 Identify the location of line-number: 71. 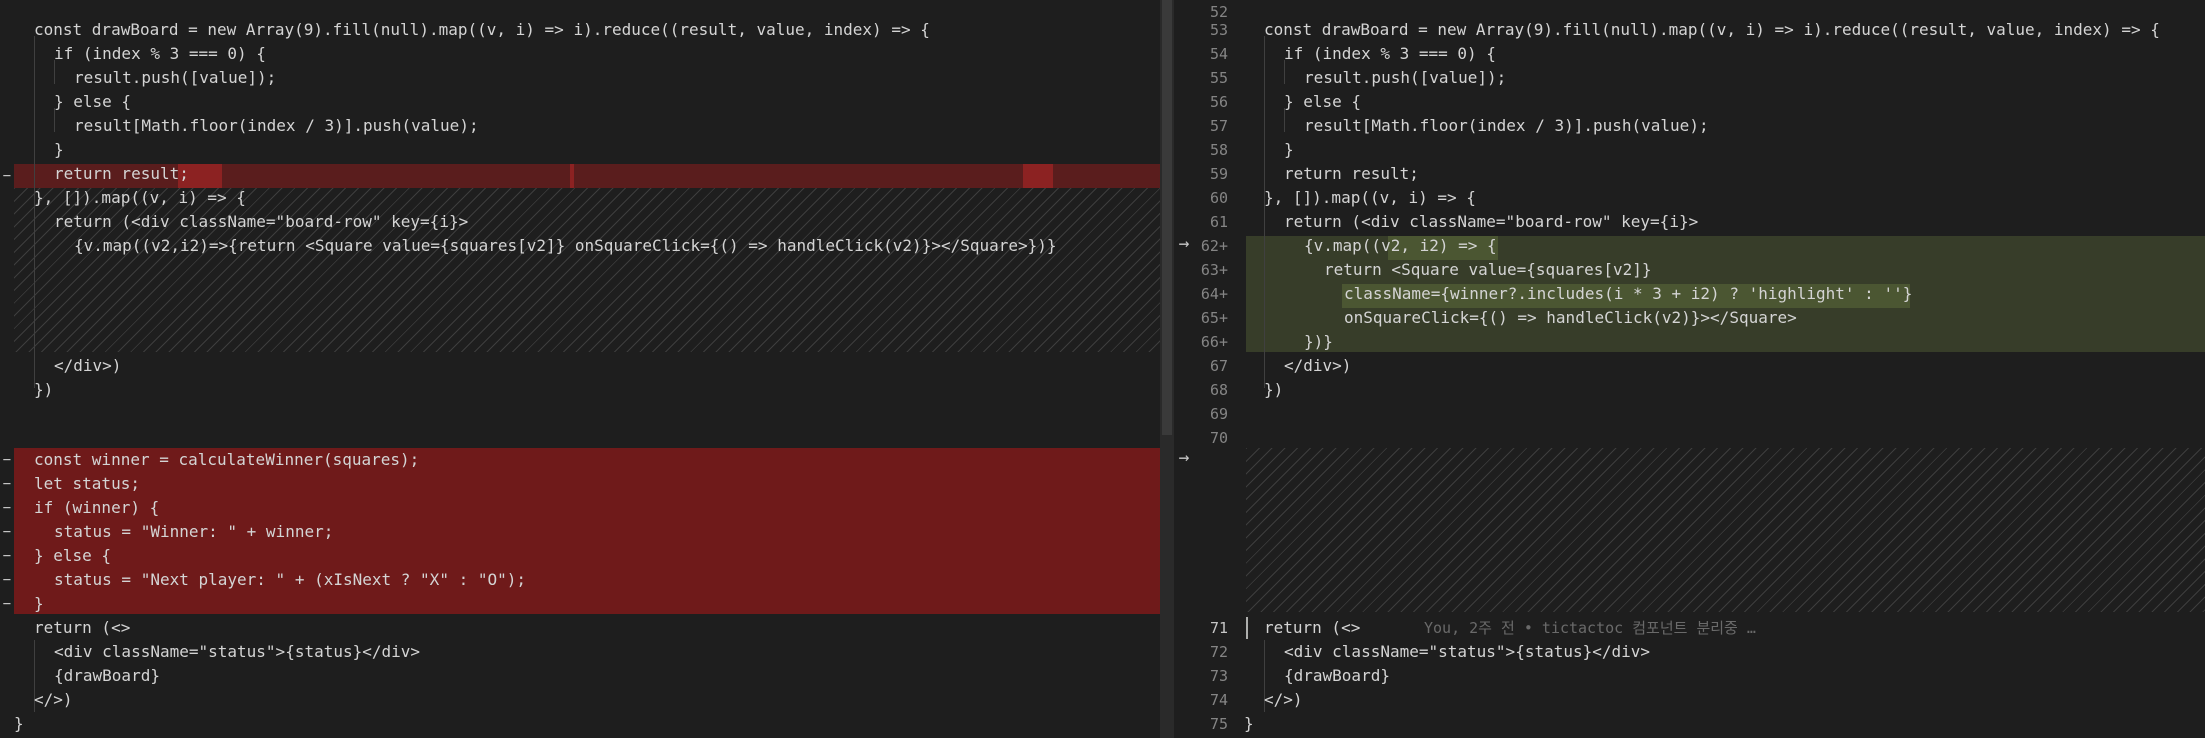
(1218, 628).